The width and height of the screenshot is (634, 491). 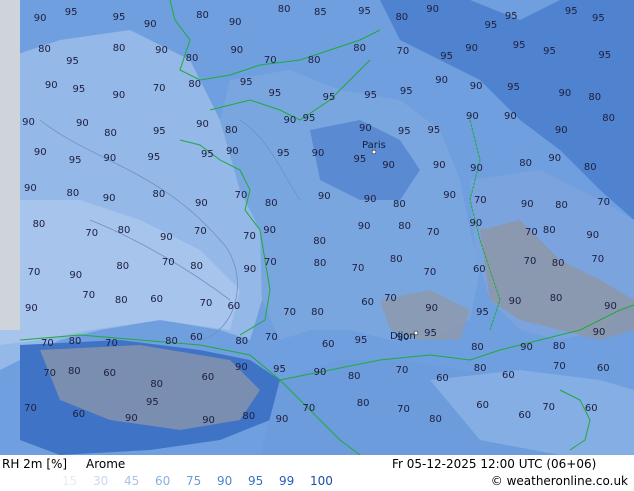 What do you see at coordinates (225, 481) in the screenshot?
I see `legend-value: 90` at bounding box center [225, 481].